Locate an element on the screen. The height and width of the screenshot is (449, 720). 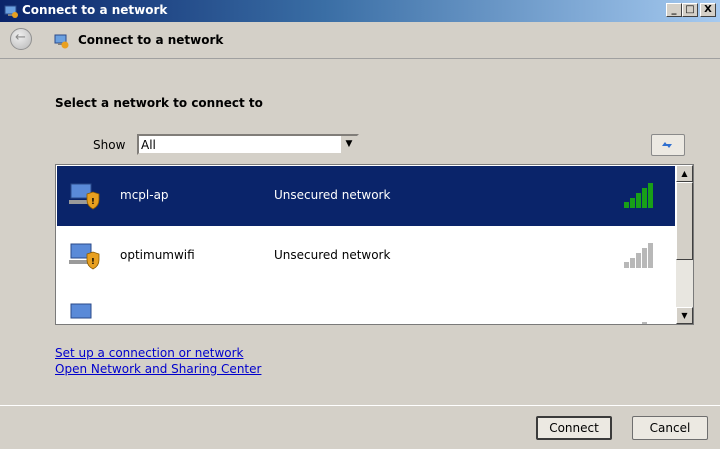
refresh-arrows-icon is located at coordinates (667, 145).